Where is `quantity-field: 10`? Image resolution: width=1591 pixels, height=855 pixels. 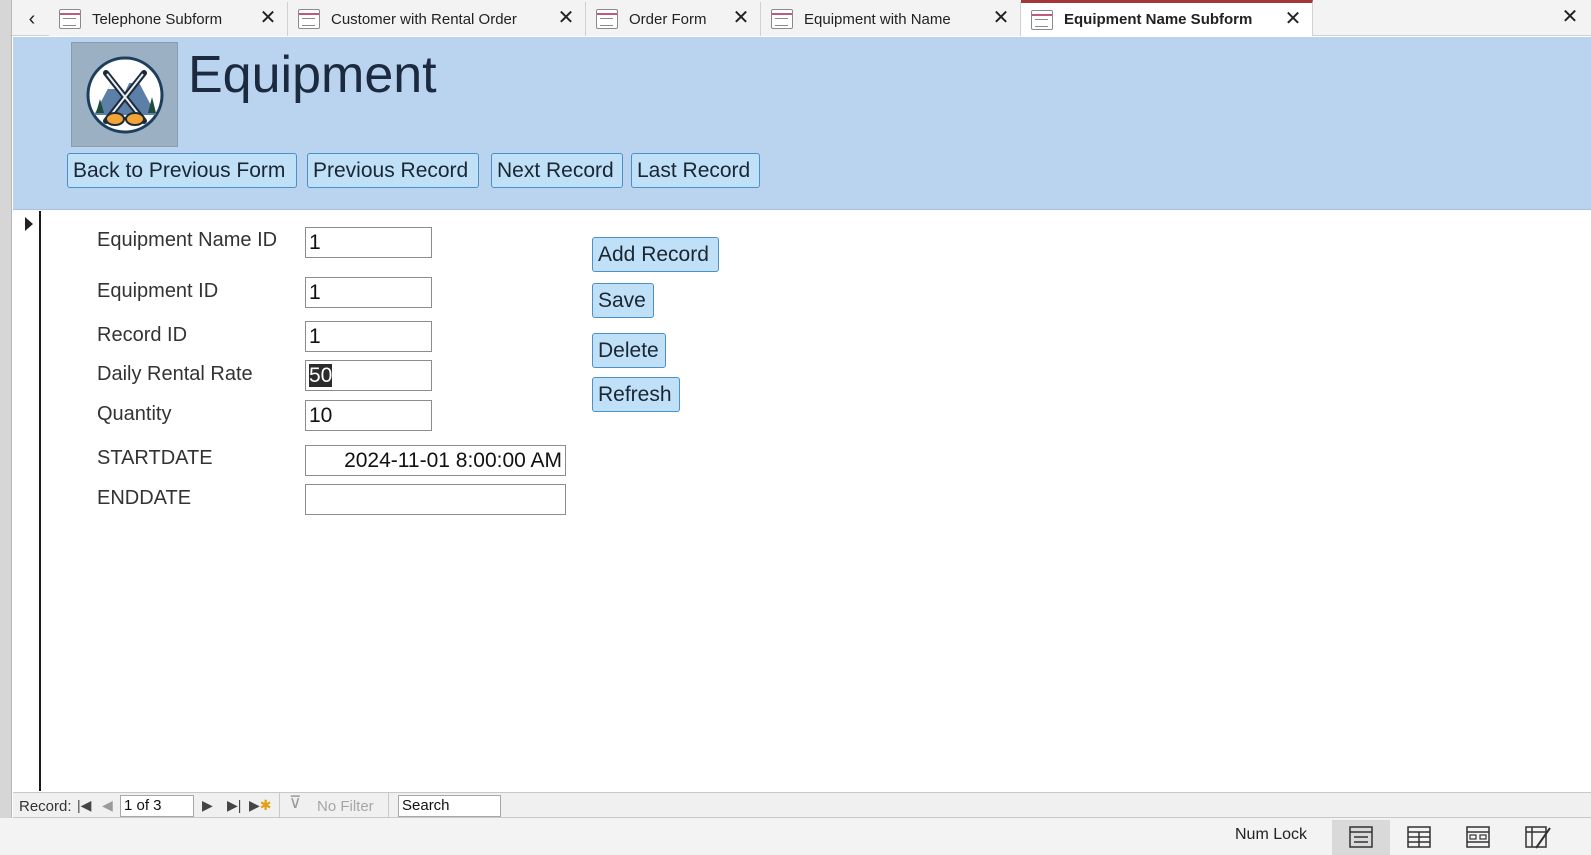 quantity-field: 10 is located at coordinates (368, 415).